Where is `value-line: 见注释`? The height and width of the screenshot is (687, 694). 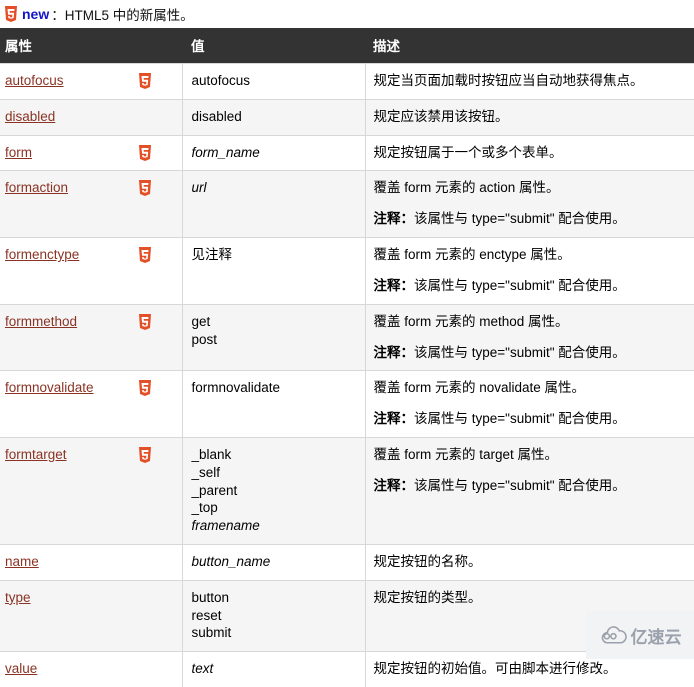 value-line: 见注释 is located at coordinates (274, 255).